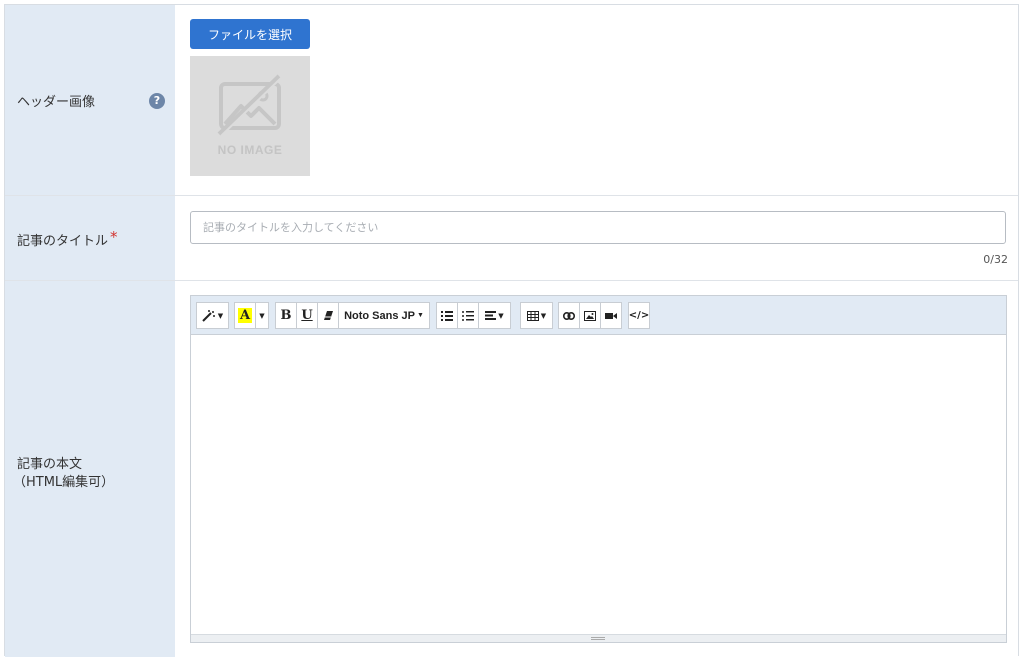 Image resolution: width=1024 pixels, height=659 pixels. I want to click on title-label-cell: 記事のタイトル *, so click(90, 238).